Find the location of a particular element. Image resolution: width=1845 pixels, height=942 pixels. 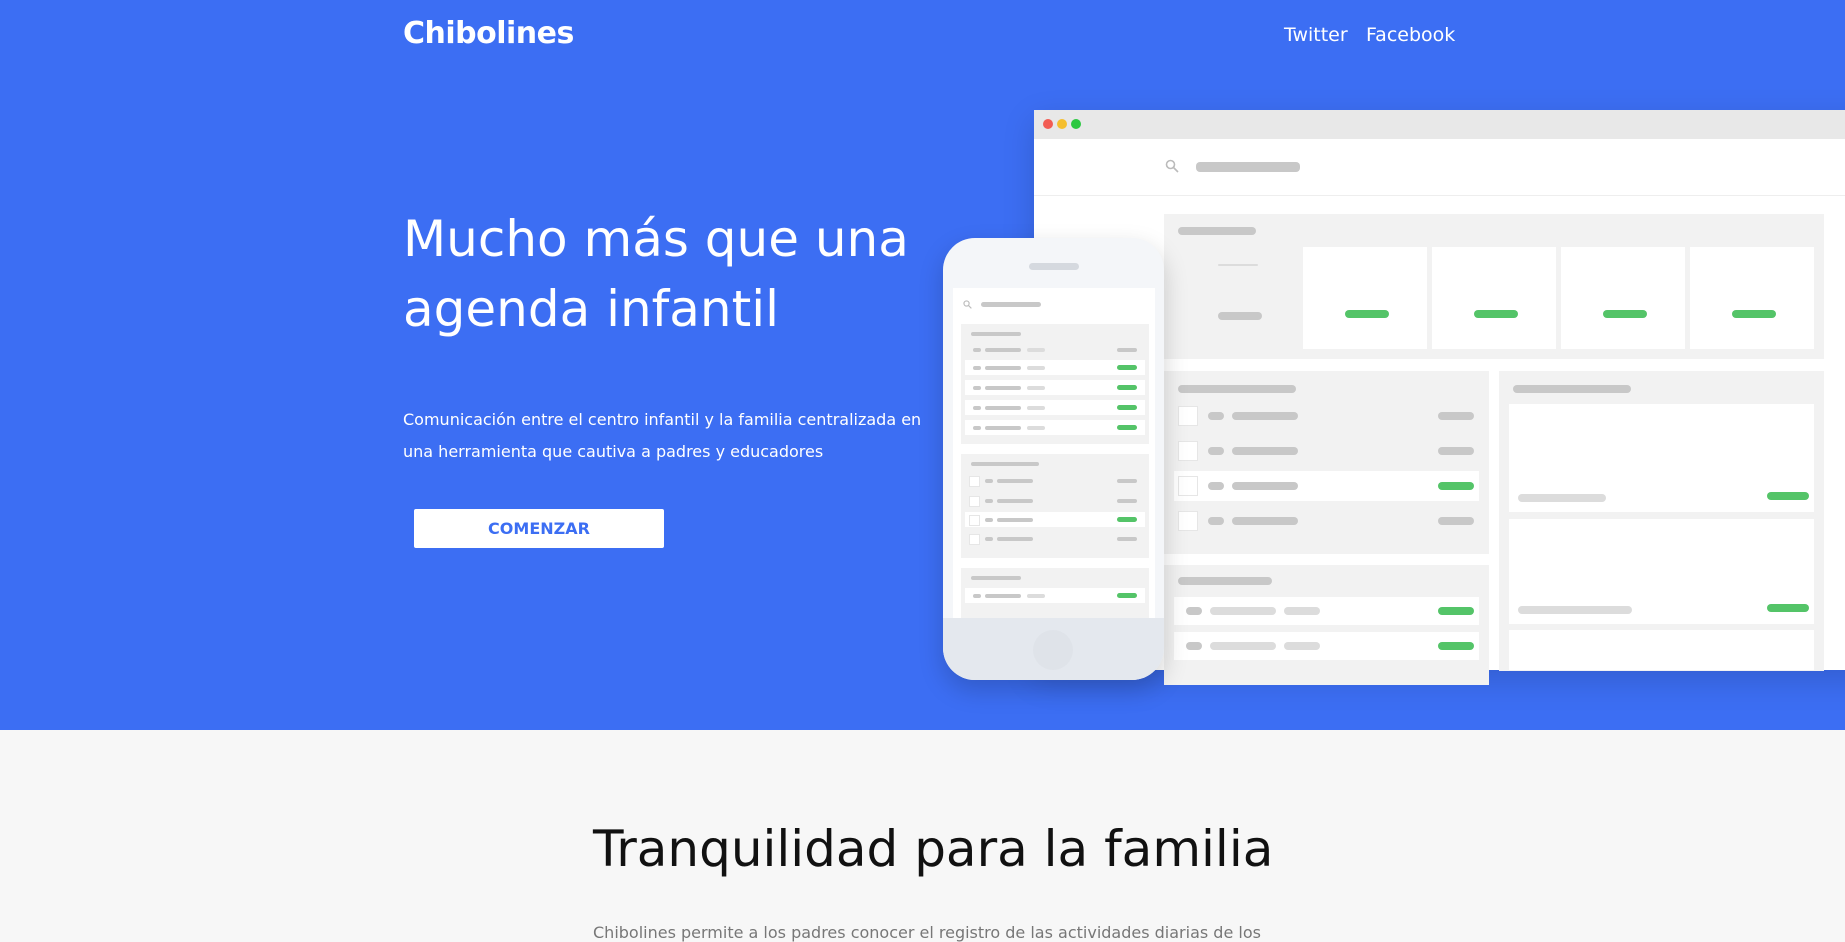

cards-panel is located at coordinates (1661, 521).